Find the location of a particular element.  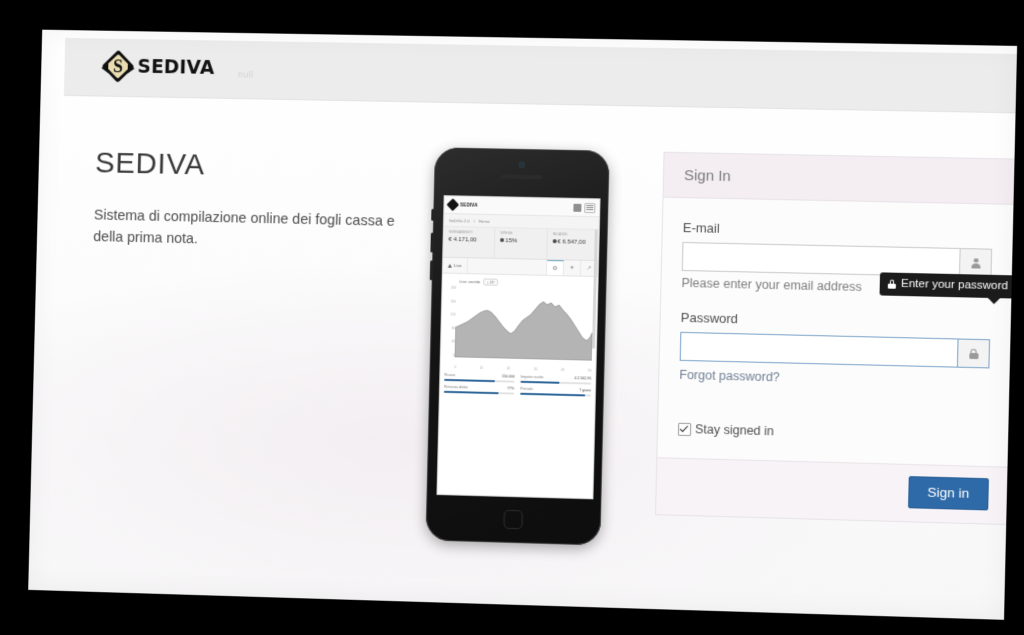

phone-header-spacer is located at coordinates (526, 206).